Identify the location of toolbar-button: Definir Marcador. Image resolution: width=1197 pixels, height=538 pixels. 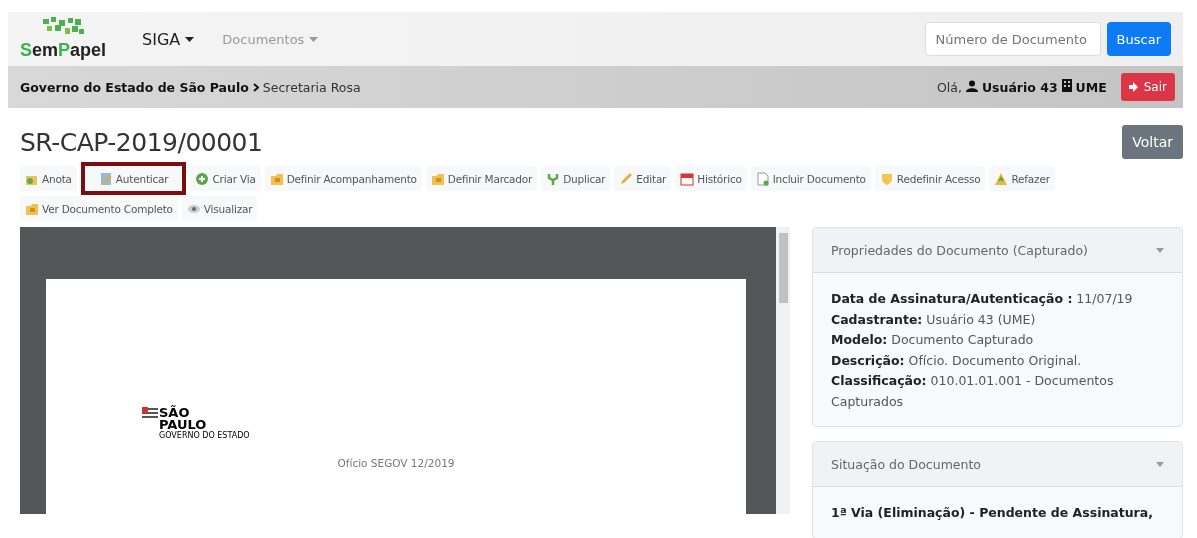
(481, 178).